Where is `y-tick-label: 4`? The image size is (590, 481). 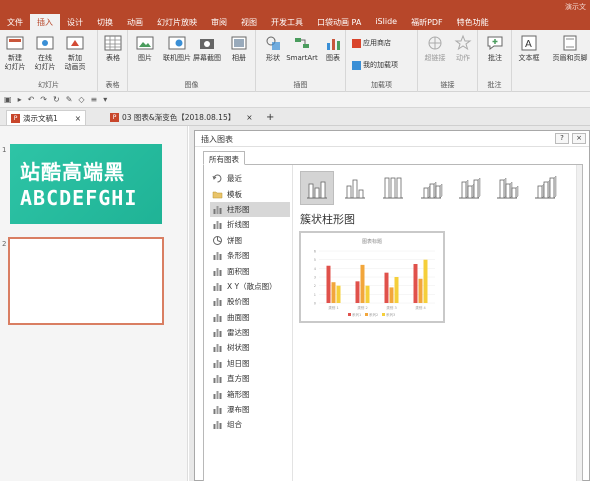 y-tick-label: 4 is located at coordinates (315, 269).